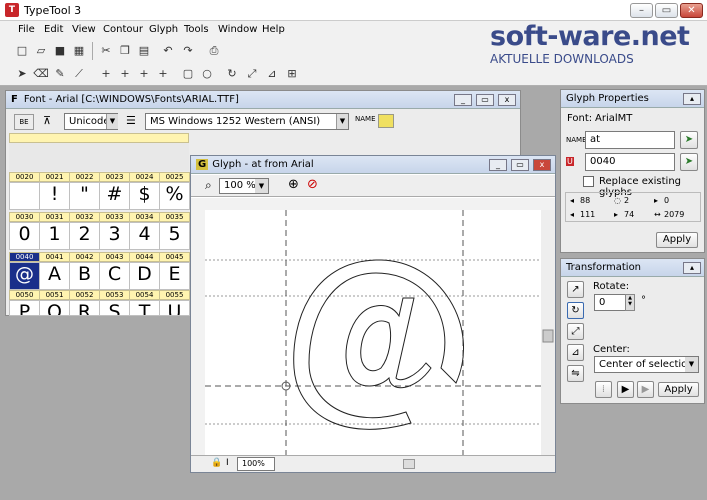 The image size is (707, 500). Describe the element at coordinates (292, 74) in the screenshot. I see `transform-icon: ⊞` at that location.